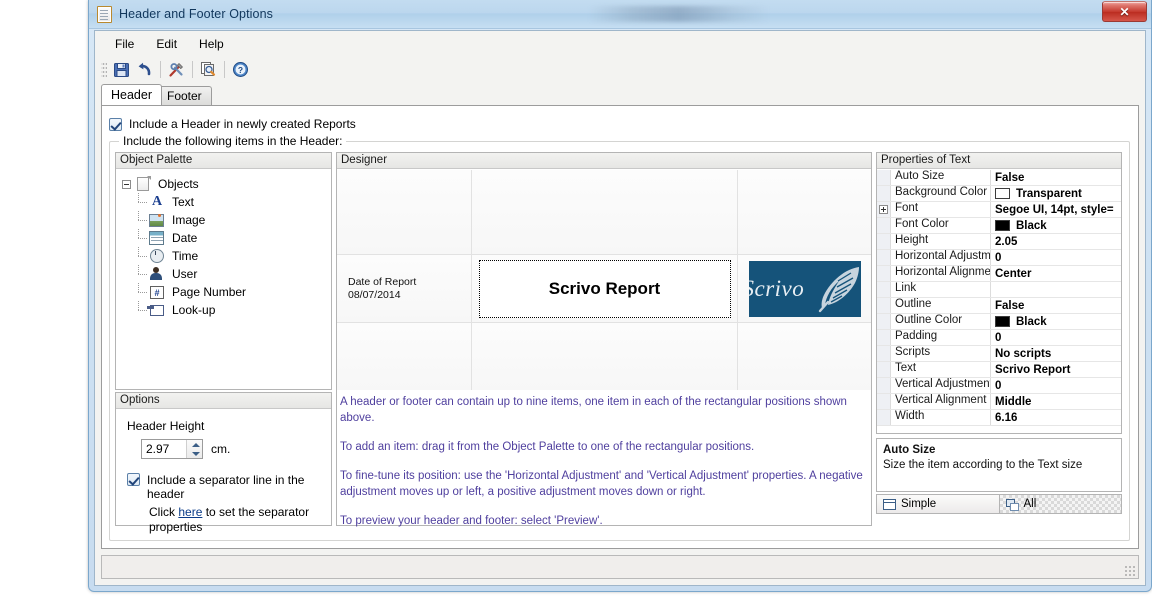  Describe the element at coordinates (144, 70) in the screenshot. I see `undo-button` at that location.